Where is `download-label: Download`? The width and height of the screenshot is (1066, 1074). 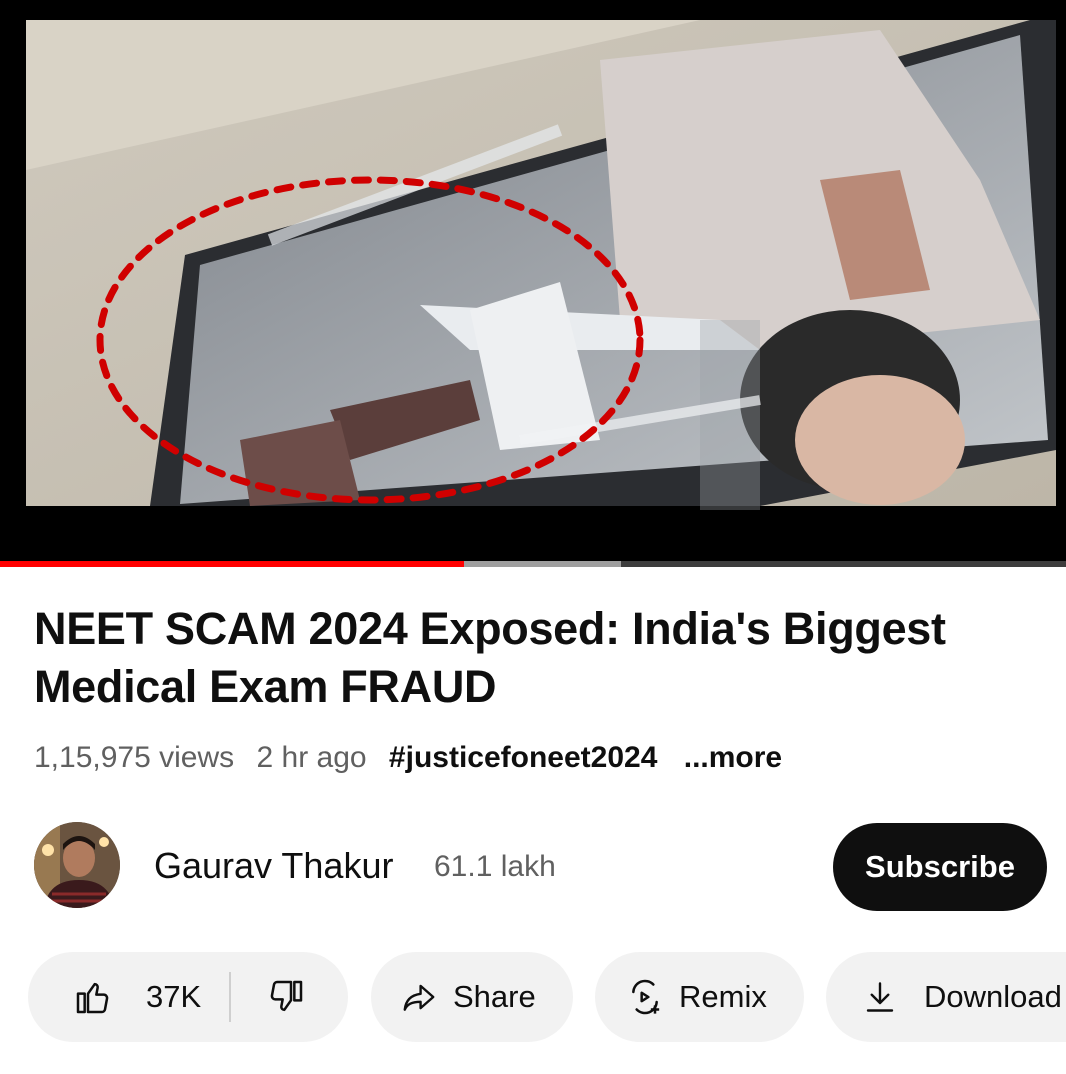 download-label: Download is located at coordinates (993, 996).